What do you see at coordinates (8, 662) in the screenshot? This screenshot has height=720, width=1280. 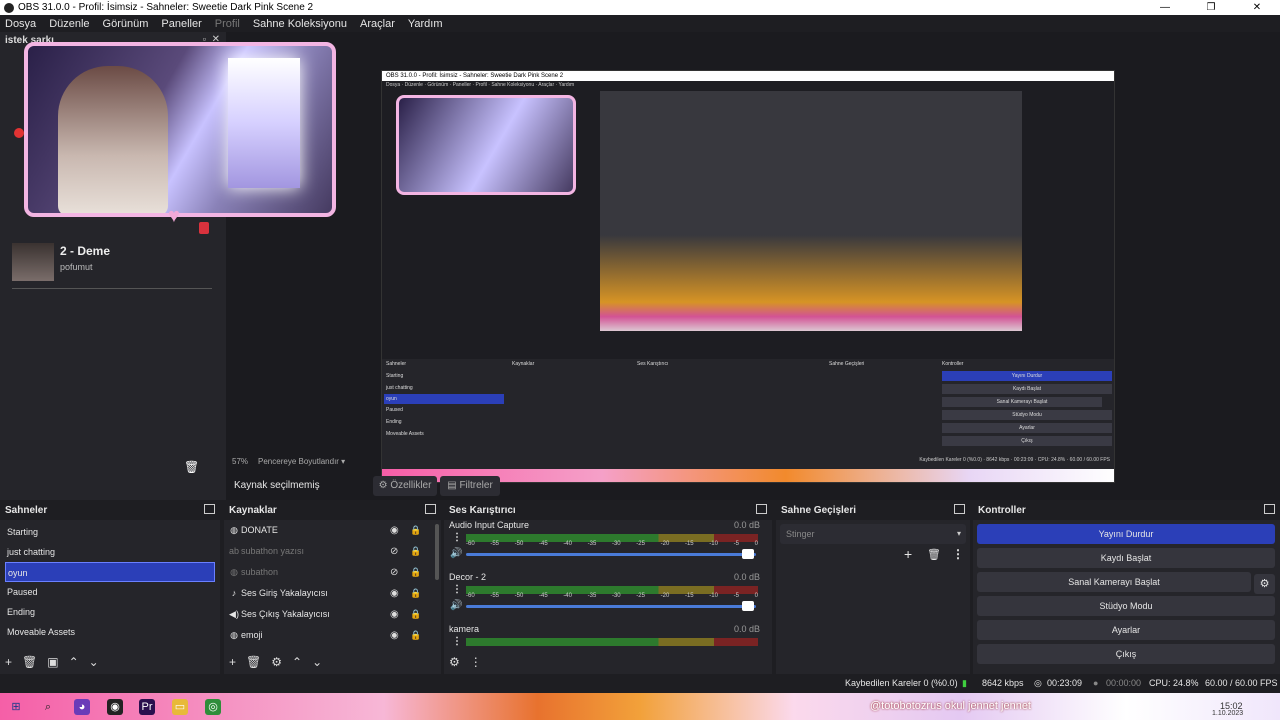 I see `add-scene-icon: +` at bounding box center [8, 662].